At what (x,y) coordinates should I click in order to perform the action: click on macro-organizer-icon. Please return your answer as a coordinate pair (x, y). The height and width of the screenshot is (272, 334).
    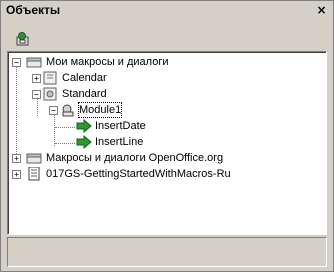
    Looking at the image, I should click on (23, 39).